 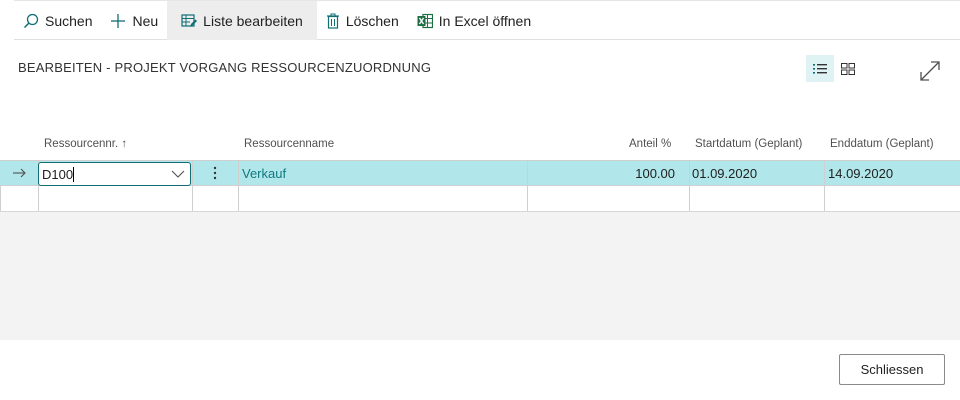 I want to click on column-header-resource-no: Ressourcennr. ↑, so click(x=85, y=144).